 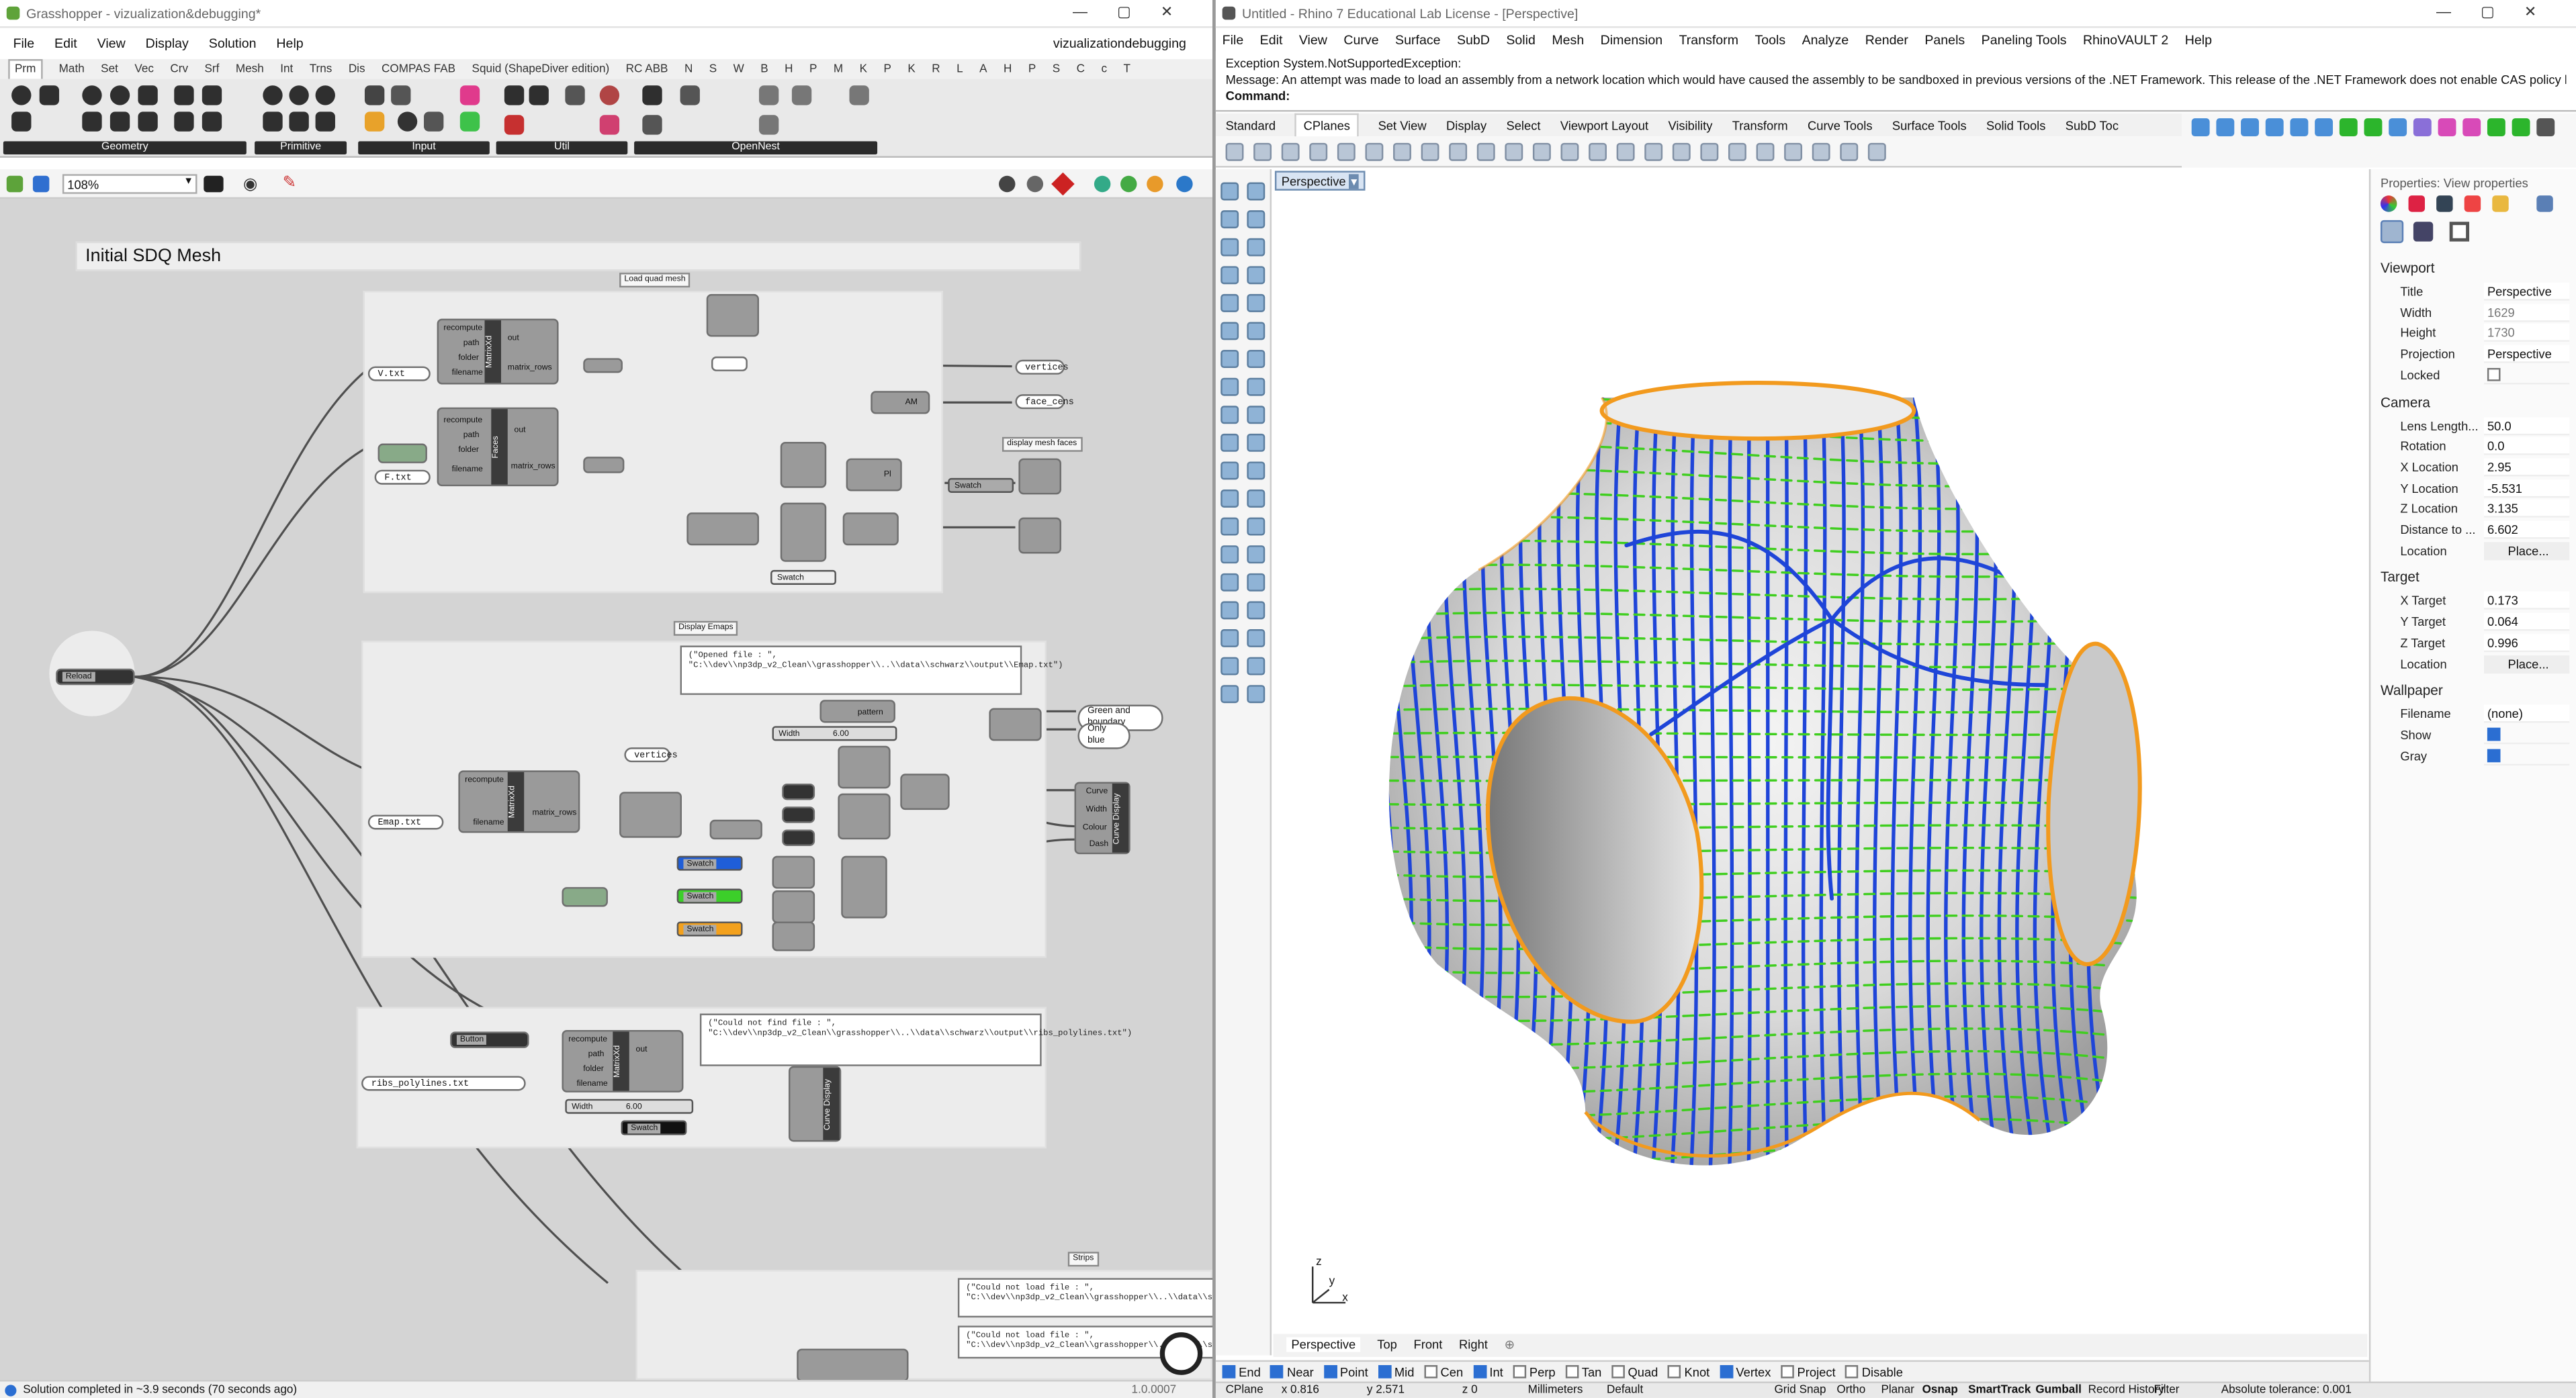 I want to click on only-blue-output: Only blue, so click(x=1104, y=736).